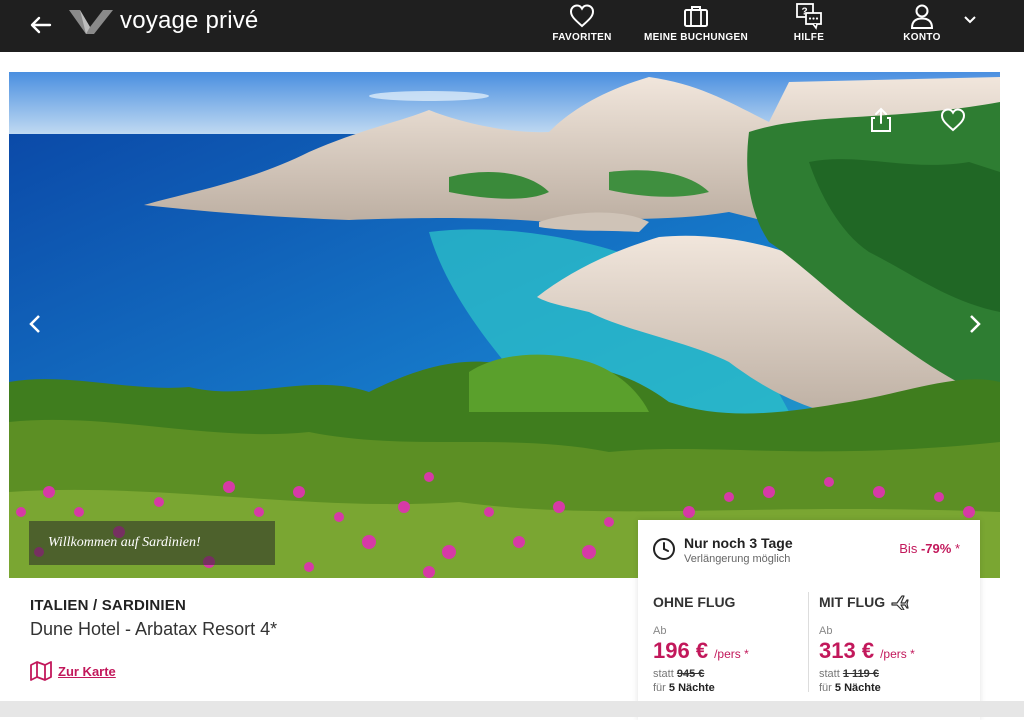  I want to click on nav-label: FAVORITEN, so click(582, 37).